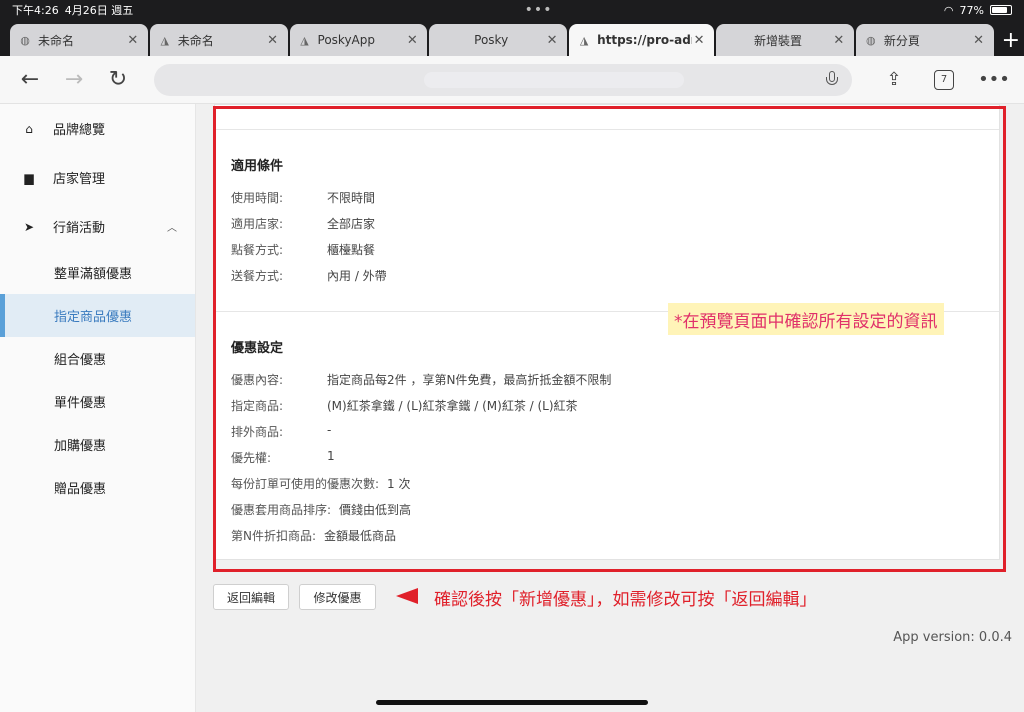 The image size is (1024, 712). What do you see at coordinates (218, 40) in the screenshot?
I see `browser-tab: ◮ 未命名 ✕` at bounding box center [218, 40].